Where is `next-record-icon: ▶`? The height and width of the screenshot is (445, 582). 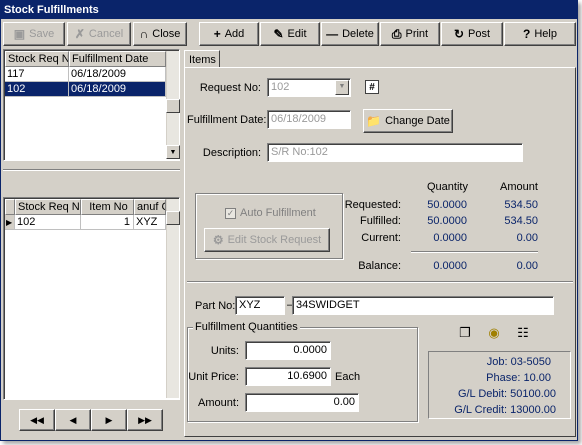
next-record-icon: ▶ is located at coordinates (109, 419).